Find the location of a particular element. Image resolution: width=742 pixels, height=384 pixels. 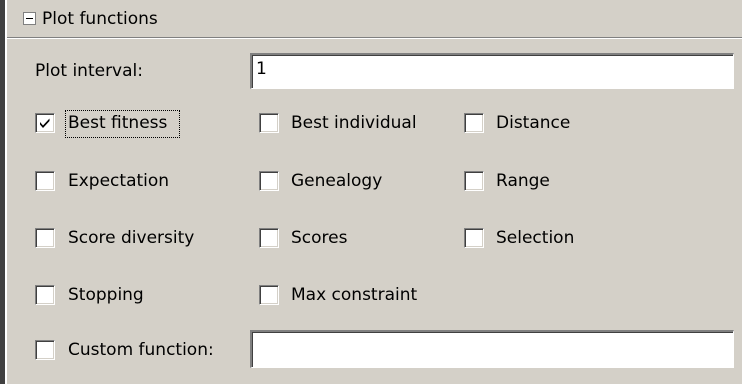

checkbox-label-scores: Scores is located at coordinates (319, 238).